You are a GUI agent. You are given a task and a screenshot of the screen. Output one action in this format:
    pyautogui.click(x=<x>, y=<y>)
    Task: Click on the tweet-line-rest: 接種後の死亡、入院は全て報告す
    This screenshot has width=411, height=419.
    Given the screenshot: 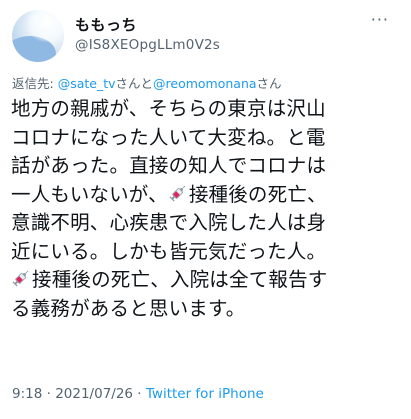 What is the action you would take?
    pyautogui.click(x=180, y=279)
    